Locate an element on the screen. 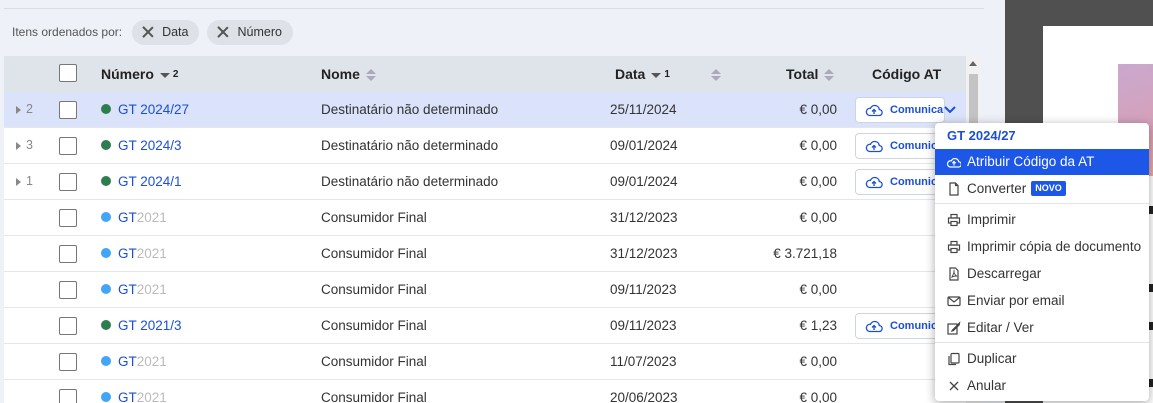 This screenshot has height=403, width=1153. table-row: GT2021 Consumidor Final 31/12/2023 € 0,00 is located at coordinates (485, 218).